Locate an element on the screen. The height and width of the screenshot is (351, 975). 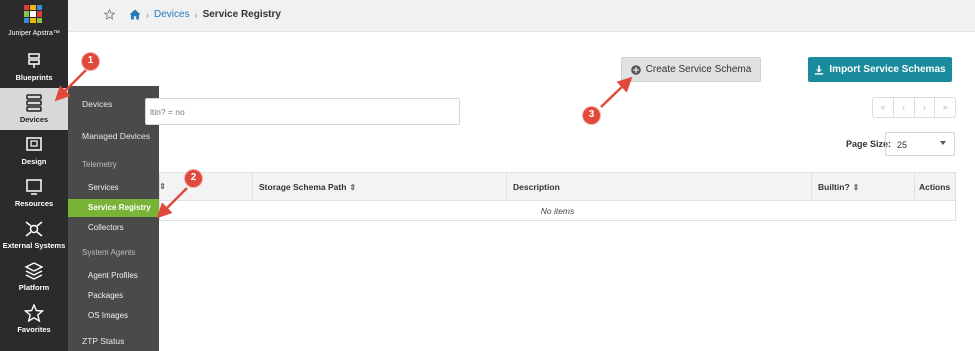
callout-badge-2: 2 is located at coordinates (193, 178).